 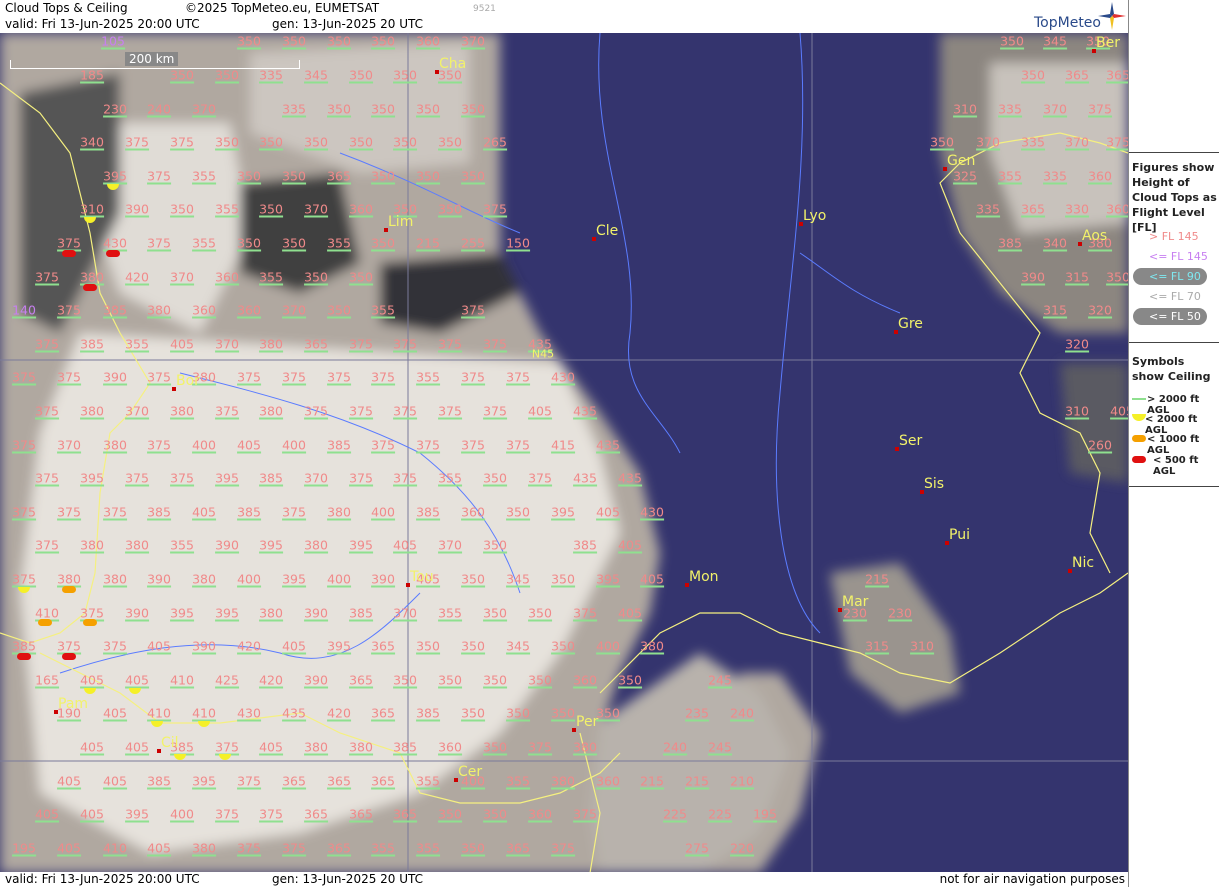 What do you see at coordinates (422, 577) in the screenshot?
I see `city-label: Tou` at bounding box center [422, 577].